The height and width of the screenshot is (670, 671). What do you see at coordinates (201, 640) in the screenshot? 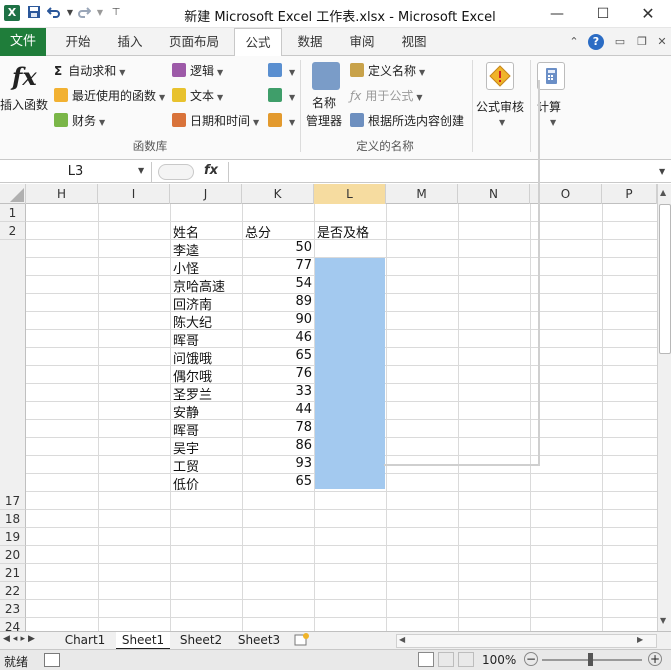
I see `sheet-tab-sheet2: Sheet2` at bounding box center [201, 640].